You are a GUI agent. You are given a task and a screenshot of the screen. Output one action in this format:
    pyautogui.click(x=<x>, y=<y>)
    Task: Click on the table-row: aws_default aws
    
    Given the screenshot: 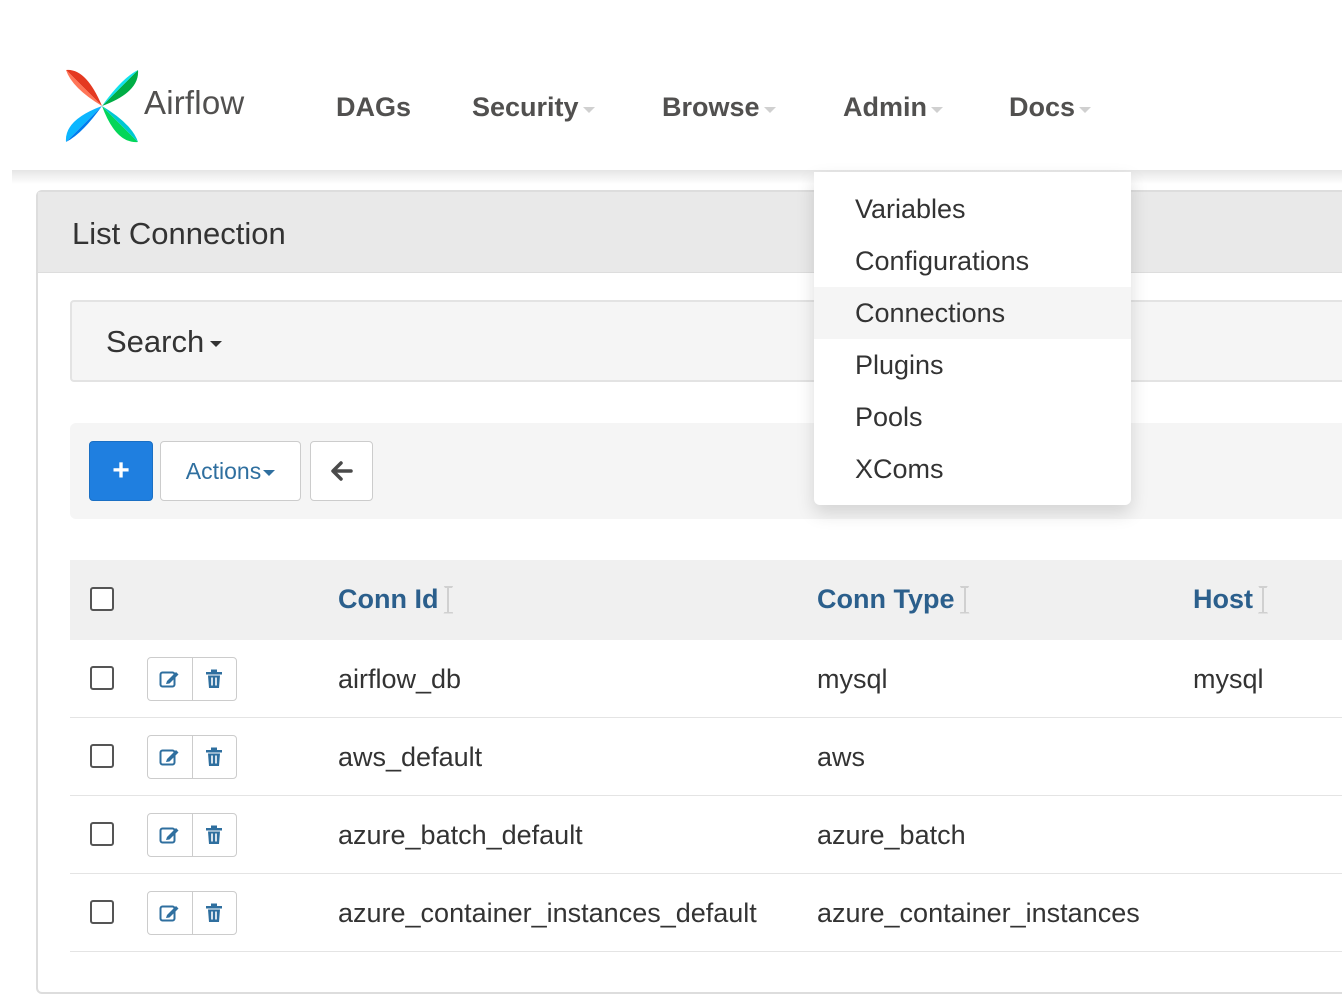 What is the action you would take?
    pyautogui.click(x=706, y=757)
    